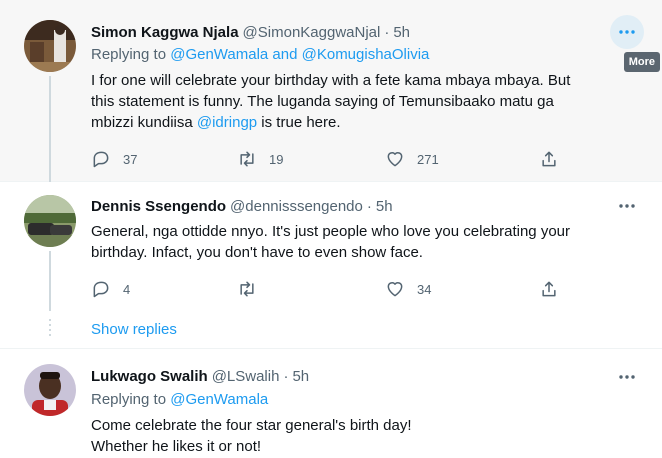 The image size is (662, 458). I want to click on replying-to: Replying to @GenWamala, so click(179, 399).